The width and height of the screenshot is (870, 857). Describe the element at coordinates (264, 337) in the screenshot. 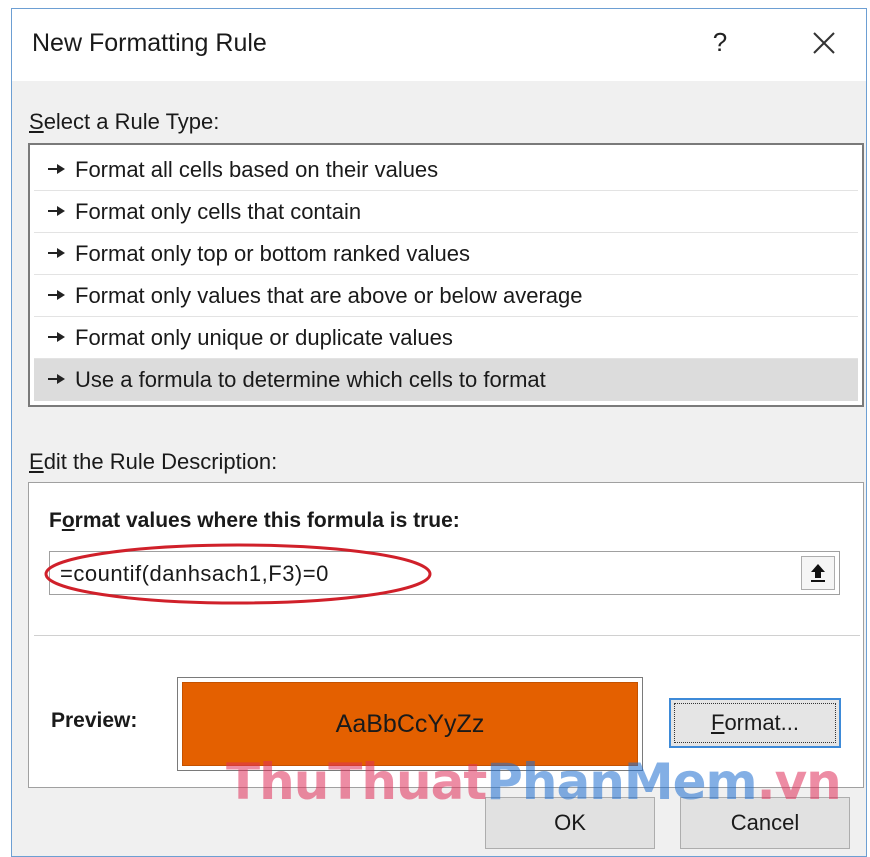

I see `rule-item-label: Format only unique or duplicate values` at that location.